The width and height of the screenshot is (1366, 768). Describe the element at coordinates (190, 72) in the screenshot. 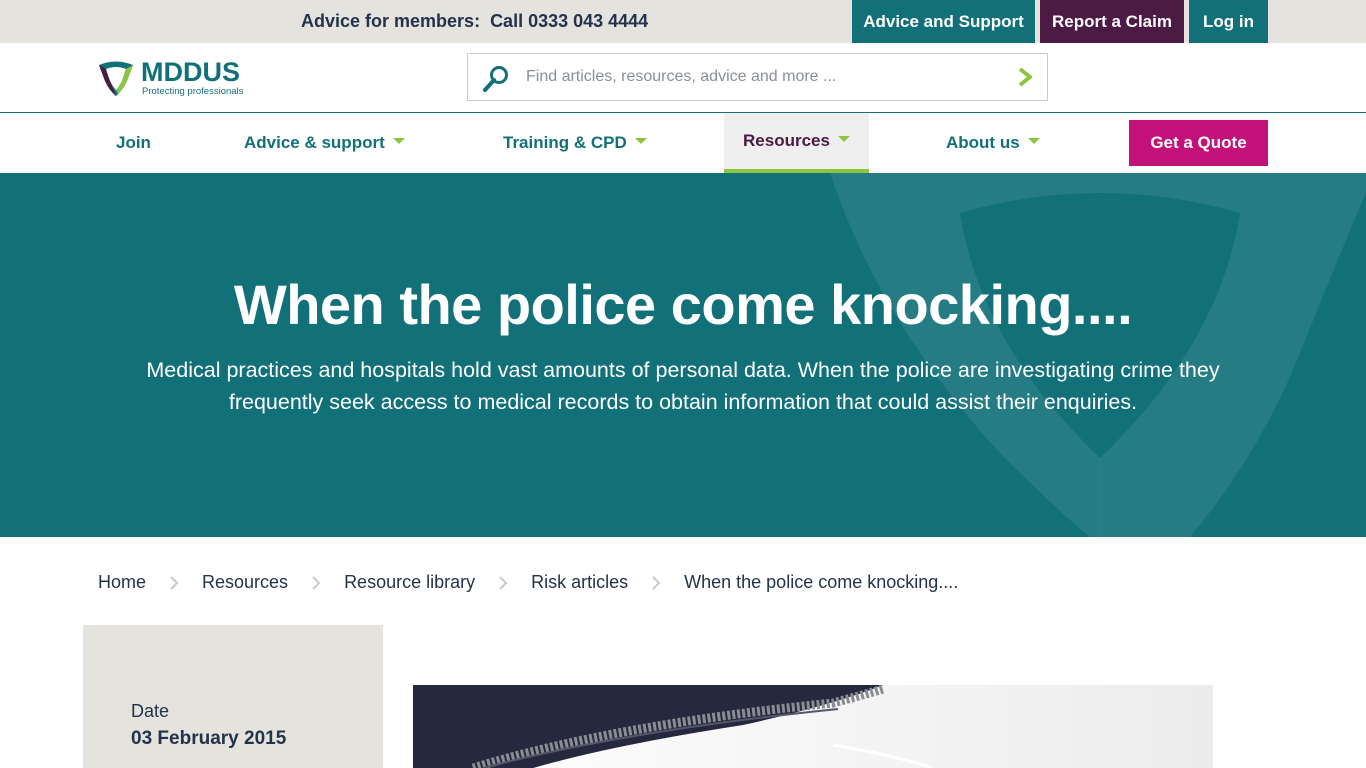

I see `logo-wordmark: MDDUS` at that location.